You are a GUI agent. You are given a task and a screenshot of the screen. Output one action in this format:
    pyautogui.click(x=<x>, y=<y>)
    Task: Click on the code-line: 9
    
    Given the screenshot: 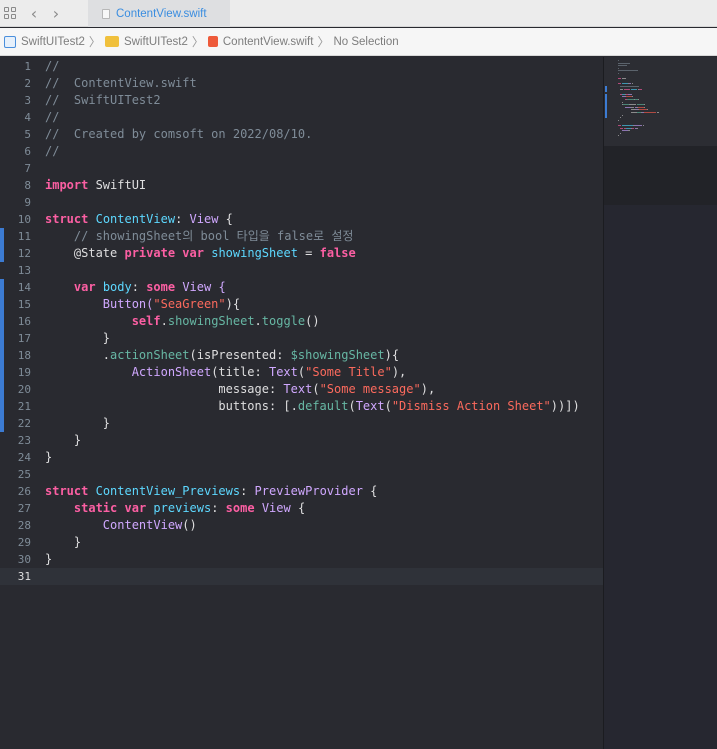 What is the action you would take?
    pyautogui.click(x=301, y=202)
    